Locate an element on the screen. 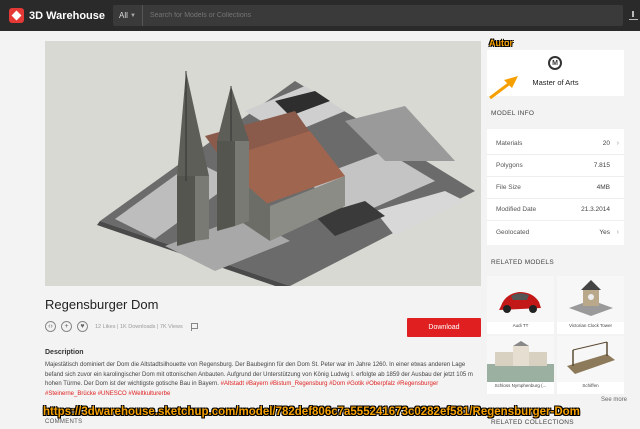  tag-link: #Bistum_Regensburg is located at coordinates (299, 384).